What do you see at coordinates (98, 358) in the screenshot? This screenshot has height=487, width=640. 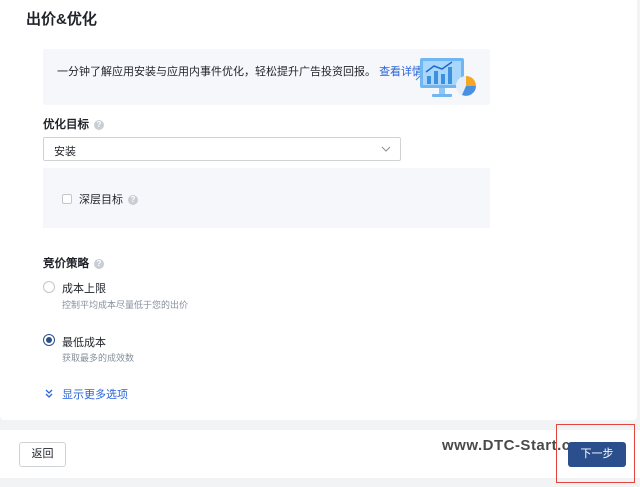 I see `lowest-cost-desc: 获取最多的成效数` at bounding box center [98, 358].